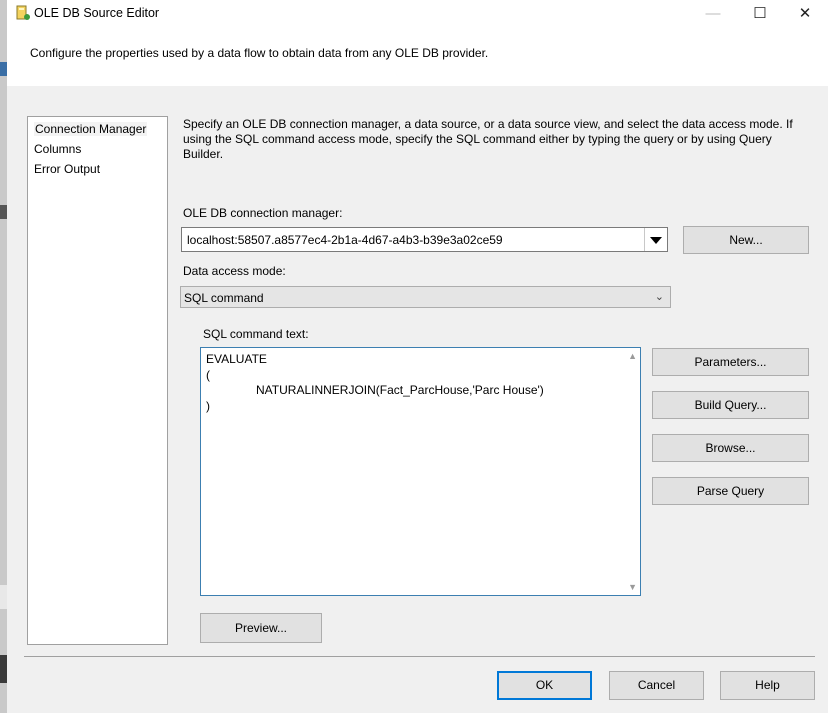 This screenshot has width=828, height=713. What do you see at coordinates (730, 491) in the screenshot?
I see `parse-query-button: Parse Query` at bounding box center [730, 491].